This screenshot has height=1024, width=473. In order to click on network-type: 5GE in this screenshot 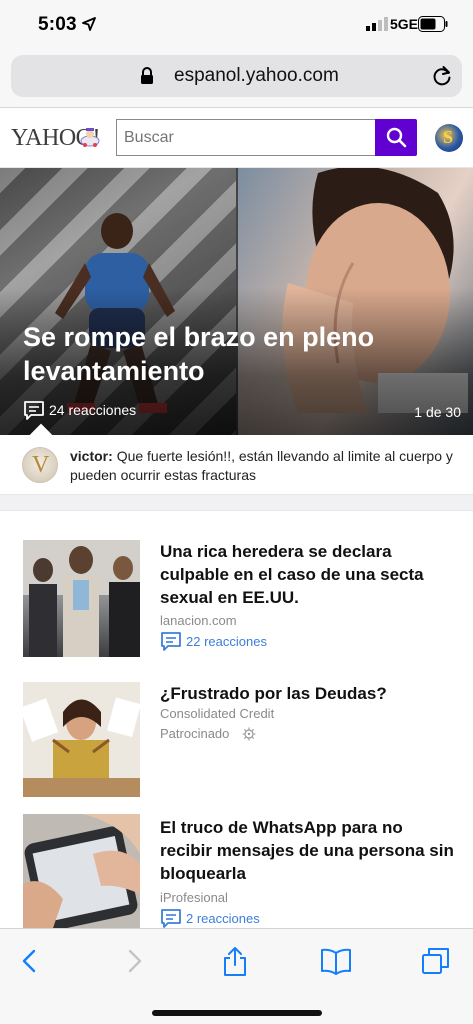, I will do `click(404, 24)`.